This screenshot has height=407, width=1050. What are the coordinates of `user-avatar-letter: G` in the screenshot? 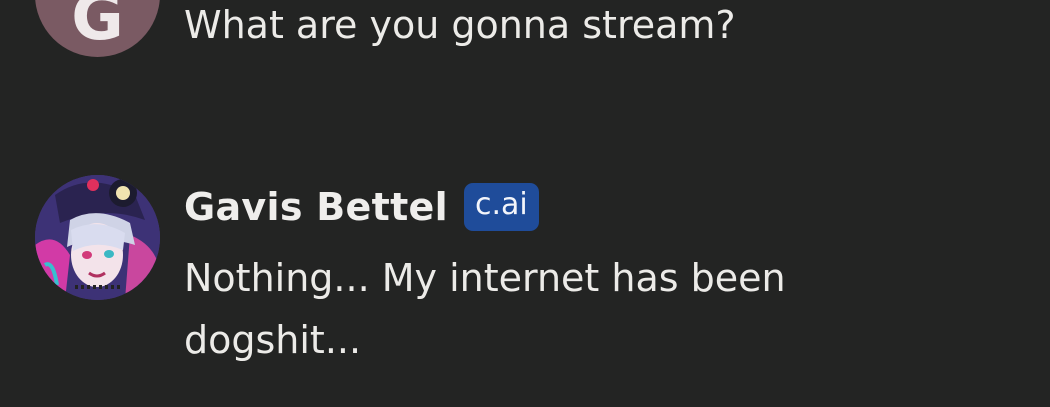 It's located at (97, 27).